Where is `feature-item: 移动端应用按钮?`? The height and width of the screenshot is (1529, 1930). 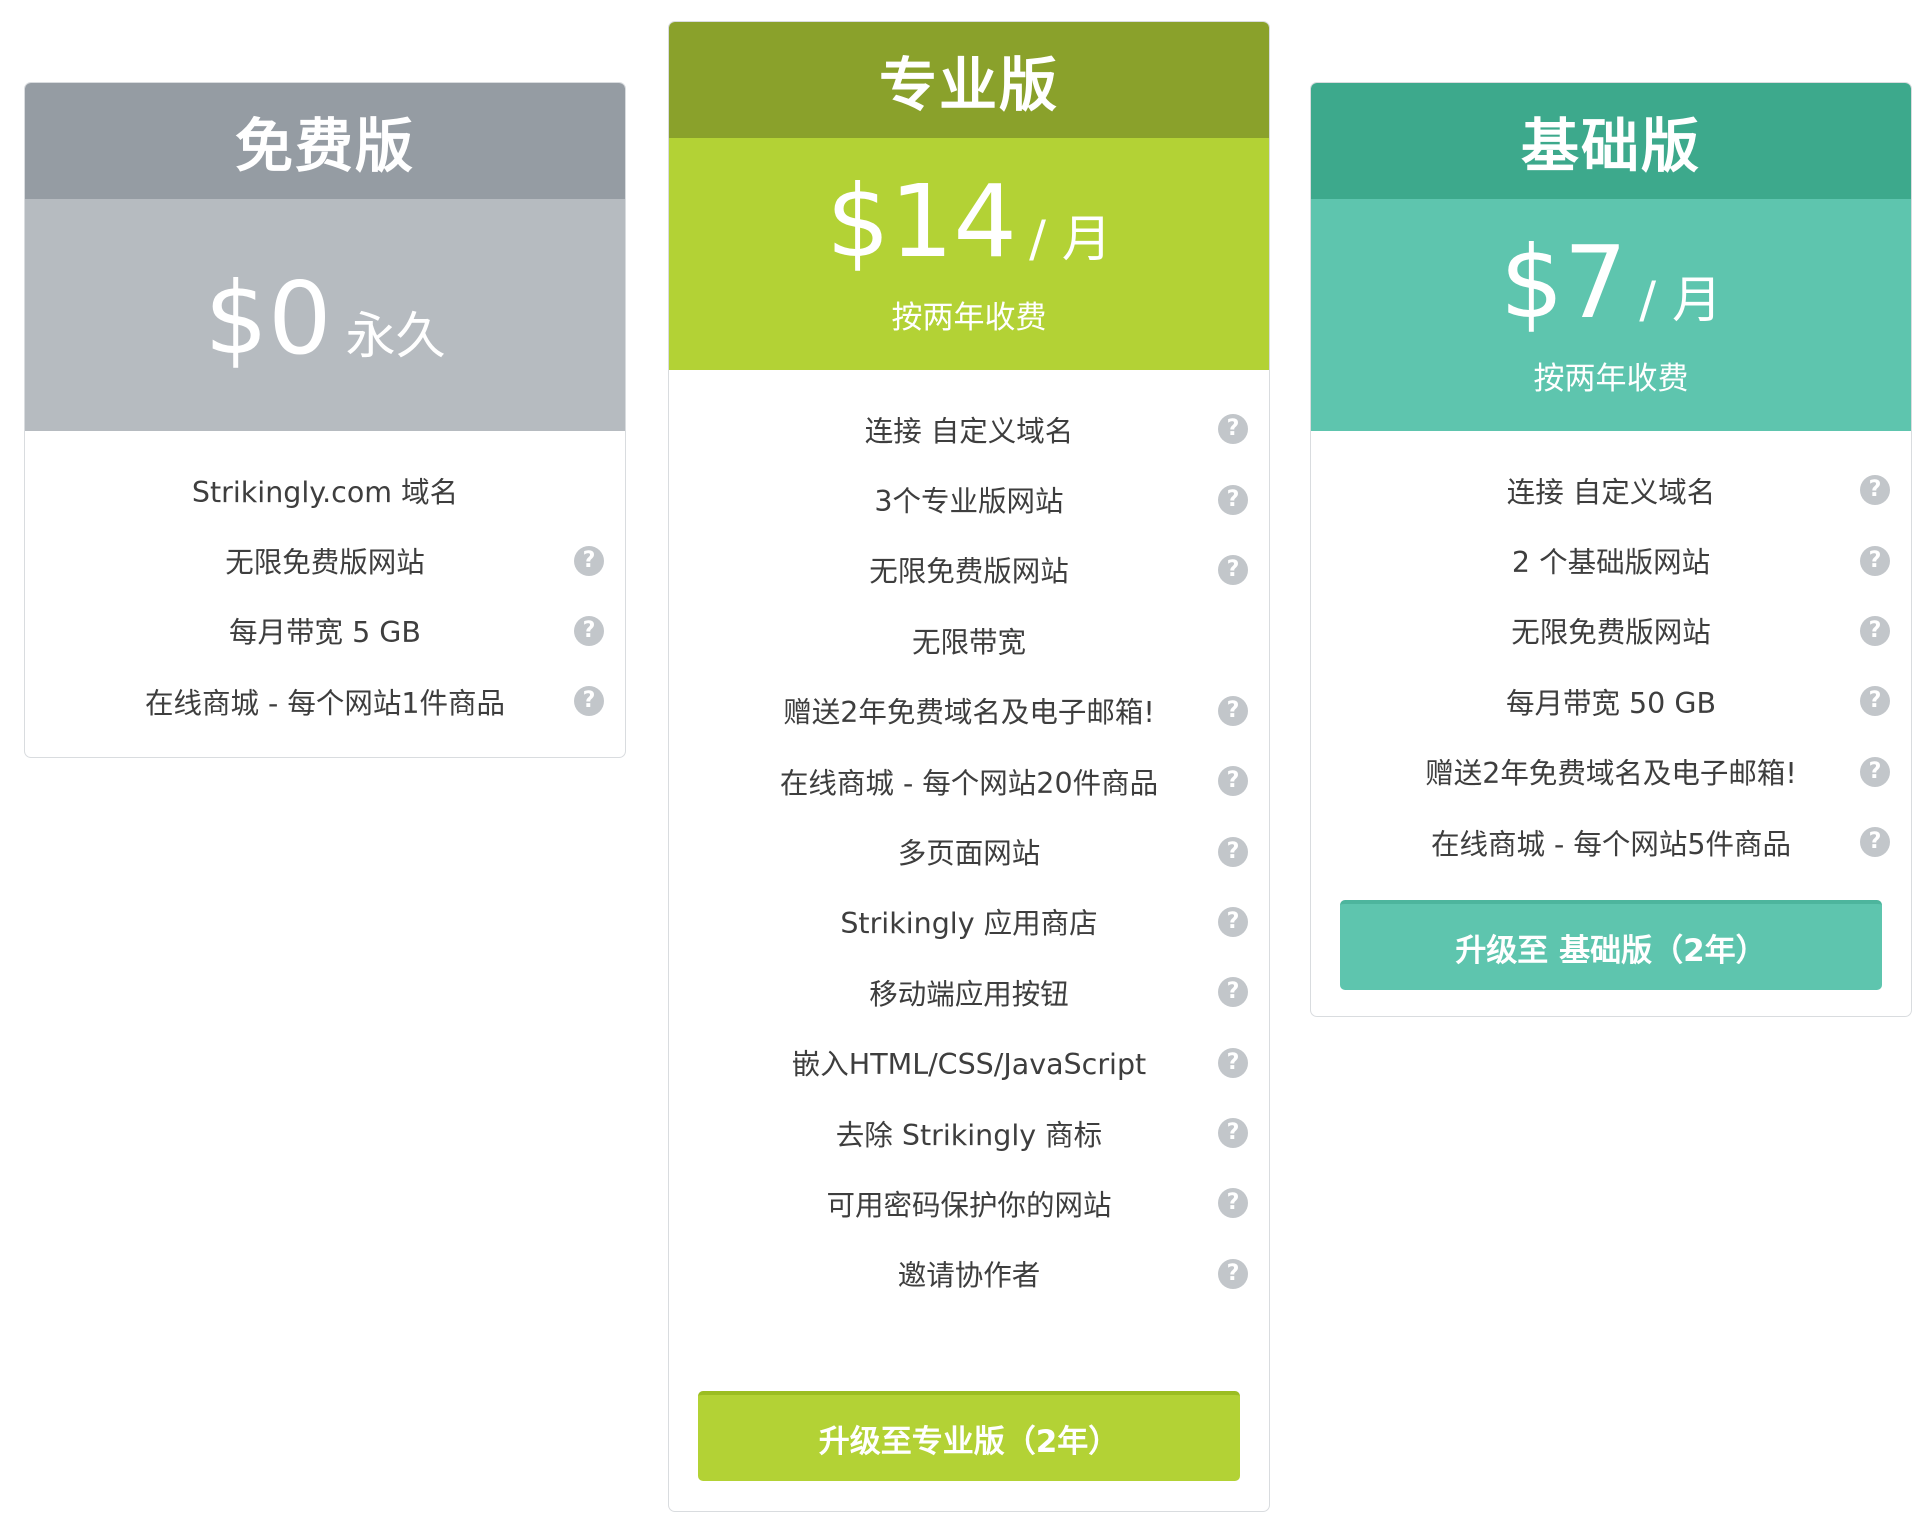
feature-item: 移动端应用按钮? is located at coordinates (969, 992).